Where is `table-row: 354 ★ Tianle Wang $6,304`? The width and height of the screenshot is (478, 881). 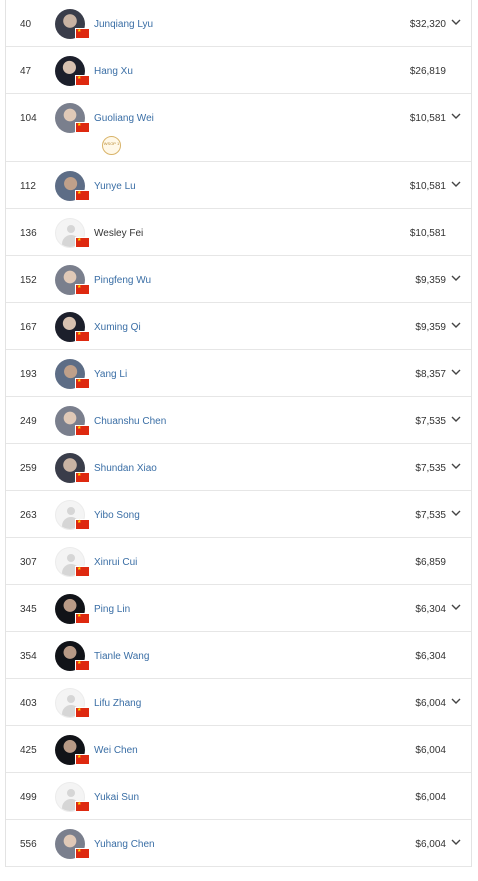 table-row: 354 ★ Tianle Wang $6,304 is located at coordinates (238, 655).